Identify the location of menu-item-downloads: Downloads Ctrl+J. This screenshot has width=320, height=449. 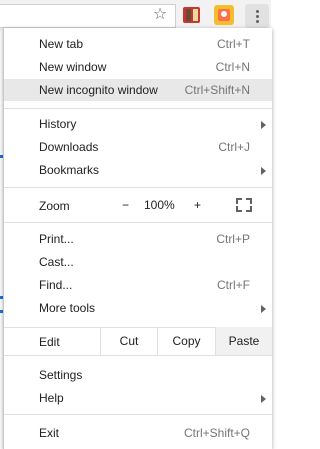
(138, 147).